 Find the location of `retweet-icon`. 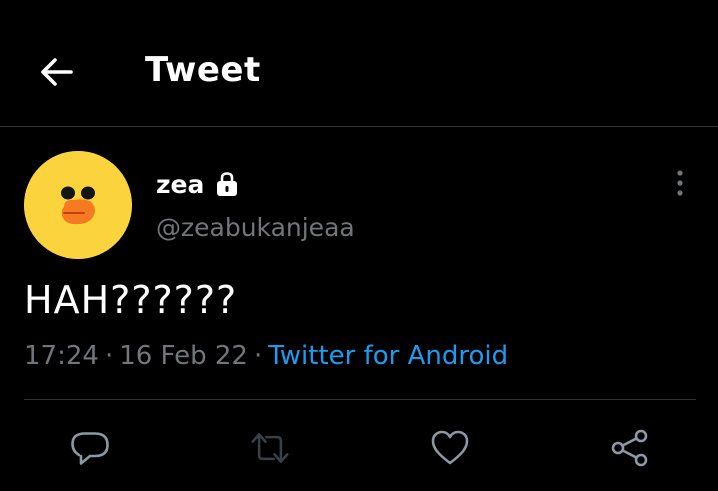

retweet-icon is located at coordinates (270, 448).